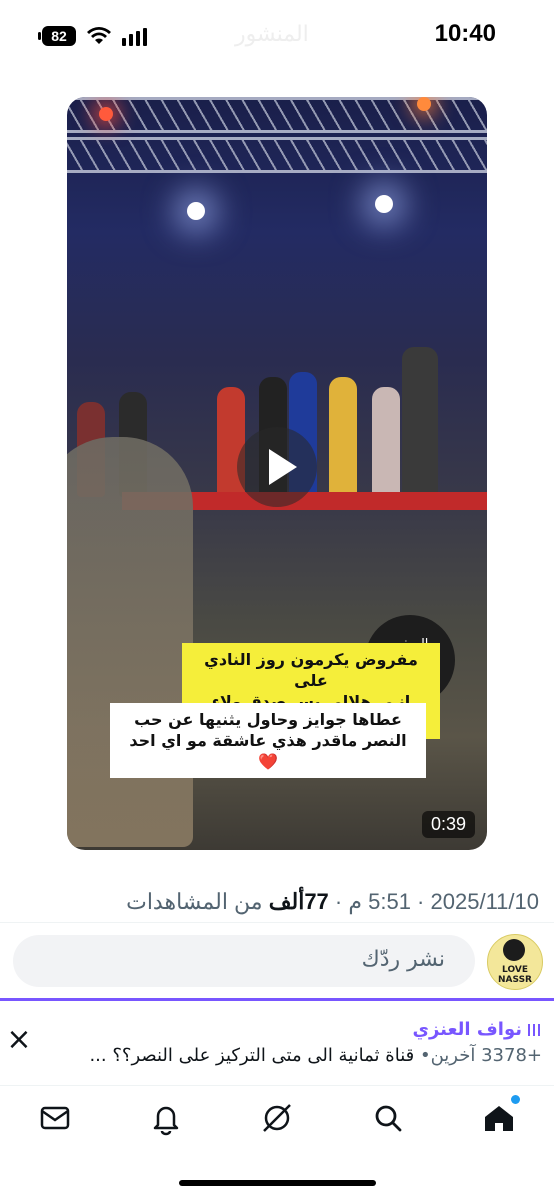 The width and height of the screenshot is (554, 1199). What do you see at coordinates (379, 901) in the screenshot?
I see `post-time: 5:51 م` at bounding box center [379, 901].